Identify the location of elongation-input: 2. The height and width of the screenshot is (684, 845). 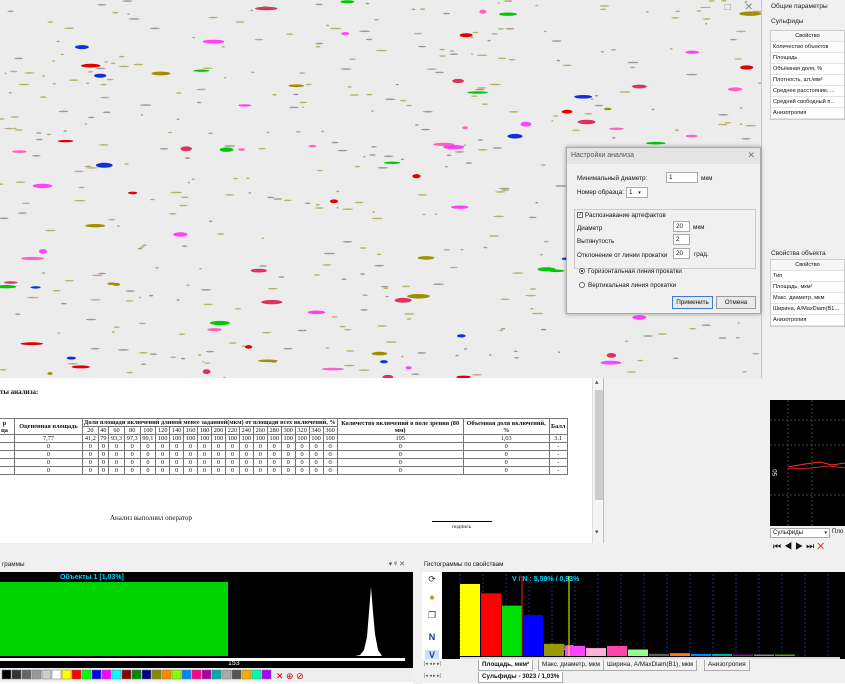
(681, 239).